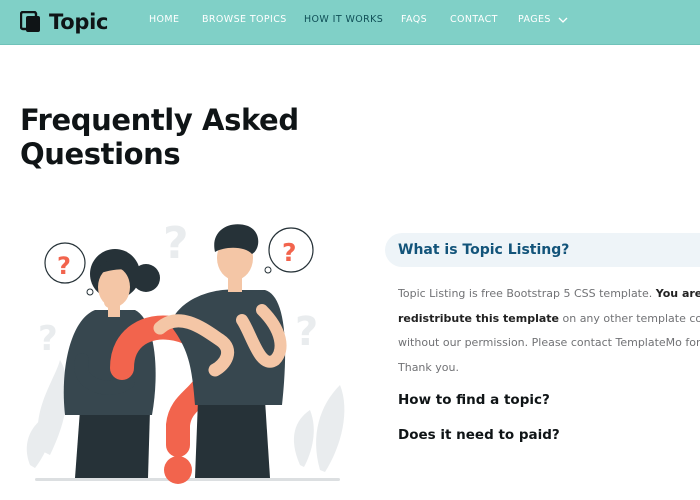 This screenshot has height=500, width=700. I want to click on nav-pages-label: PAGES, so click(534, 19).